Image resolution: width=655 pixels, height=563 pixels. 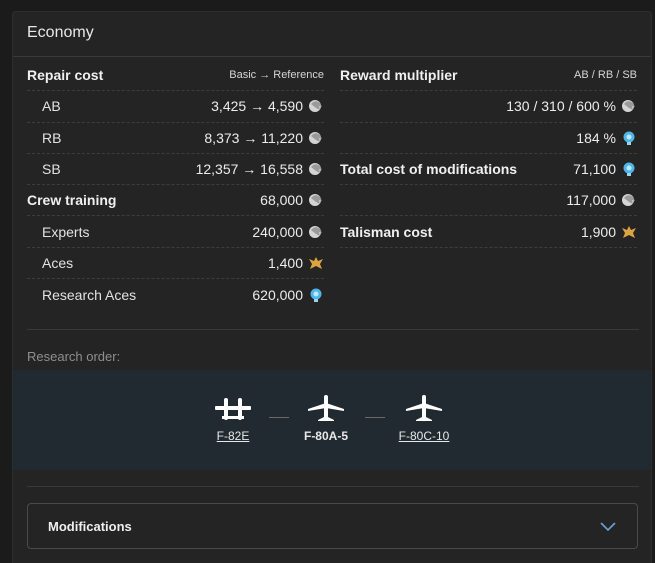 What do you see at coordinates (561, 106) in the screenshot?
I see `reward-row-value: 130 / 310 / 600 %` at bounding box center [561, 106].